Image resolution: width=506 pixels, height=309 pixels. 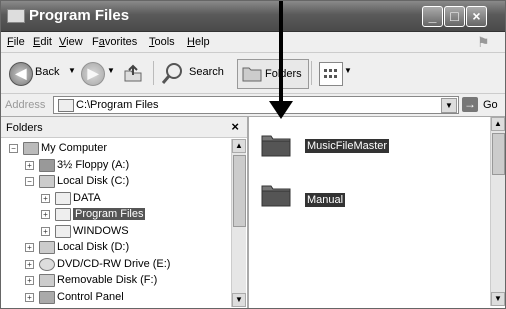 I want to click on menu-tools: Tools, so click(x=162, y=42).